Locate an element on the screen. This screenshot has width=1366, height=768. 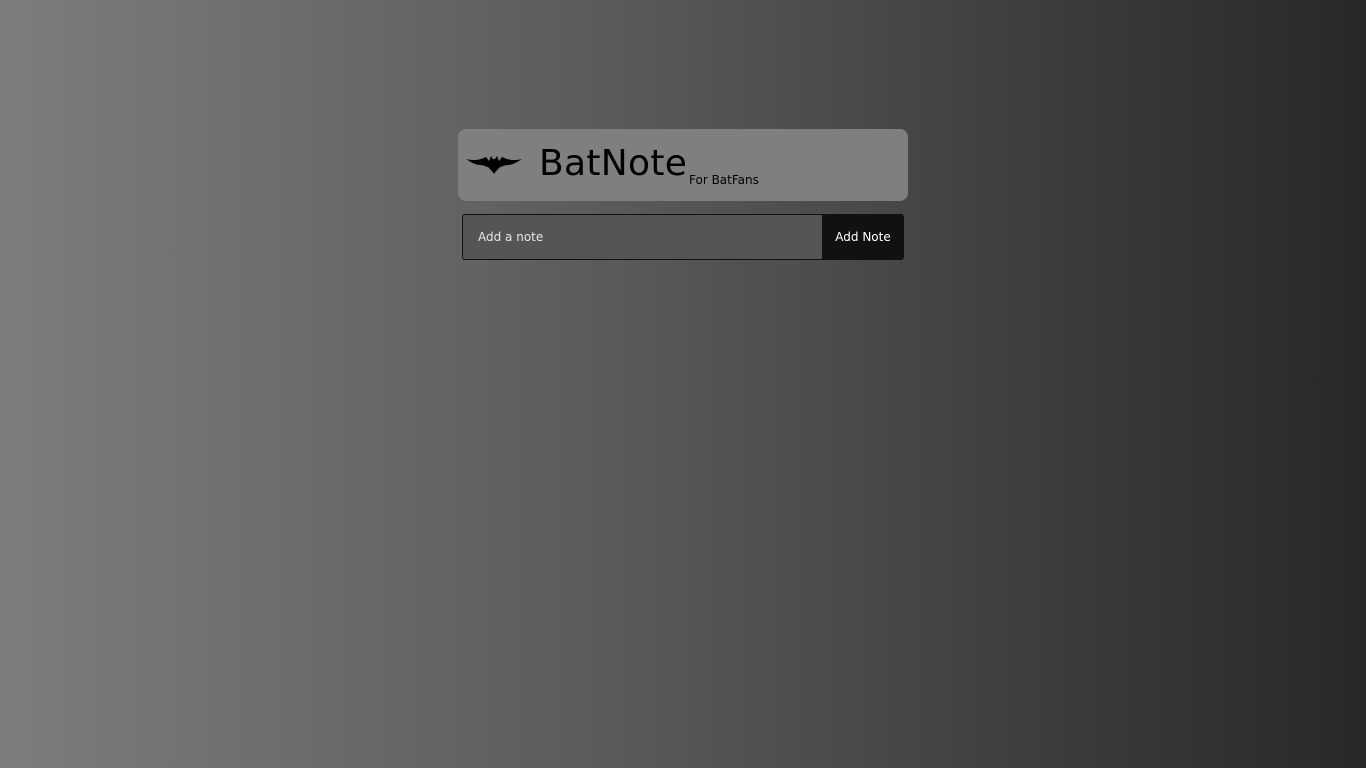
bat-logo-icon is located at coordinates (494, 164).